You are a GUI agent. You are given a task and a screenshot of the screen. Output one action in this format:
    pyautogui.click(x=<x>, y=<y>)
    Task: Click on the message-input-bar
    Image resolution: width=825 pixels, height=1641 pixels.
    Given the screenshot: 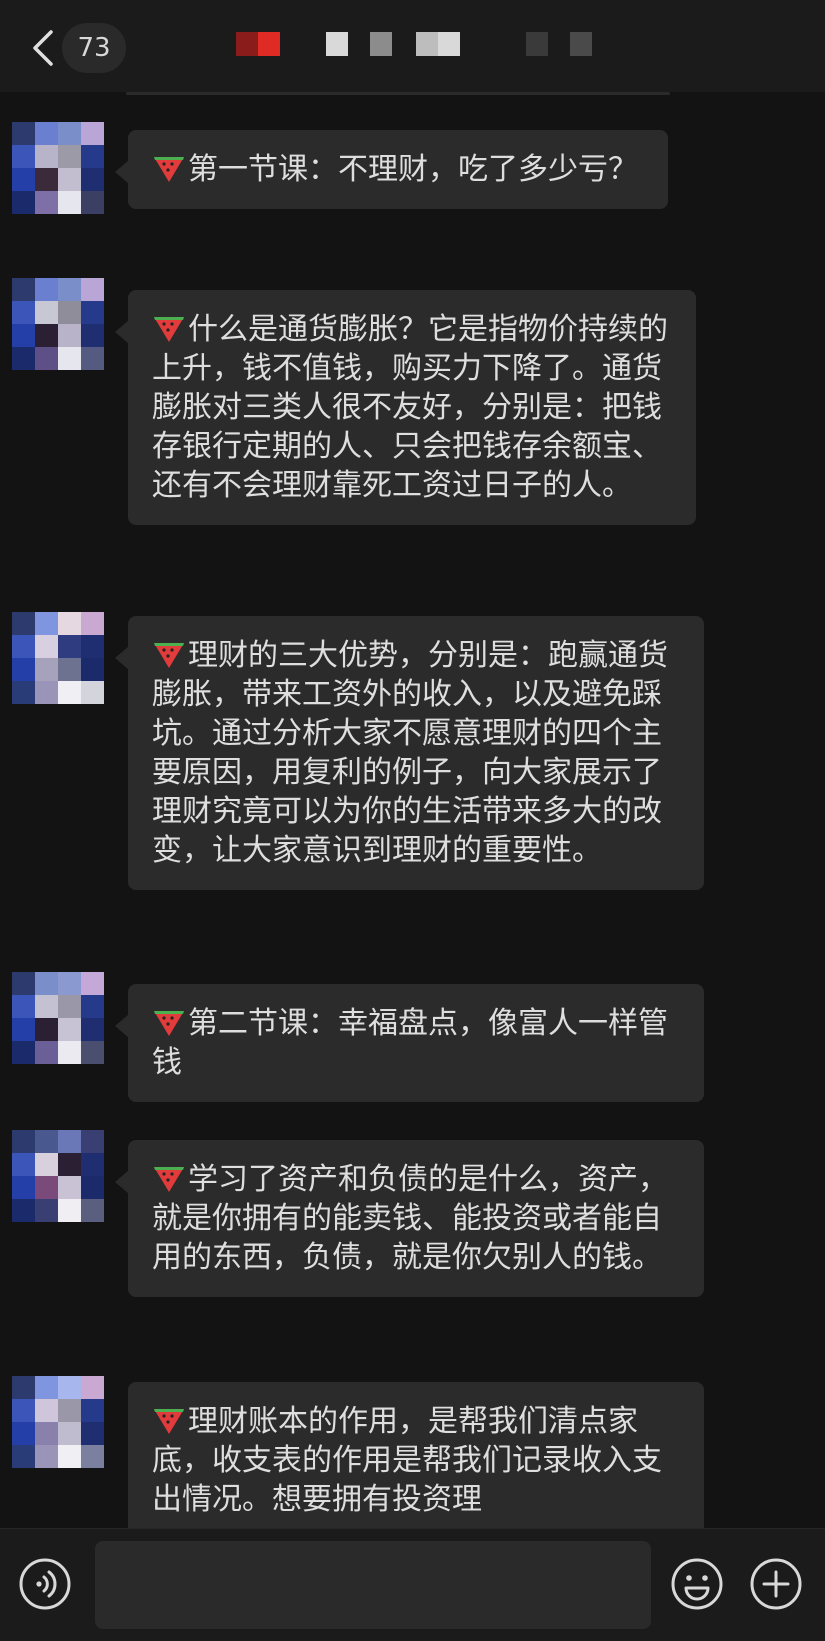 What is the action you would take?
    pyautogui.click(x=412, y=1584)
    